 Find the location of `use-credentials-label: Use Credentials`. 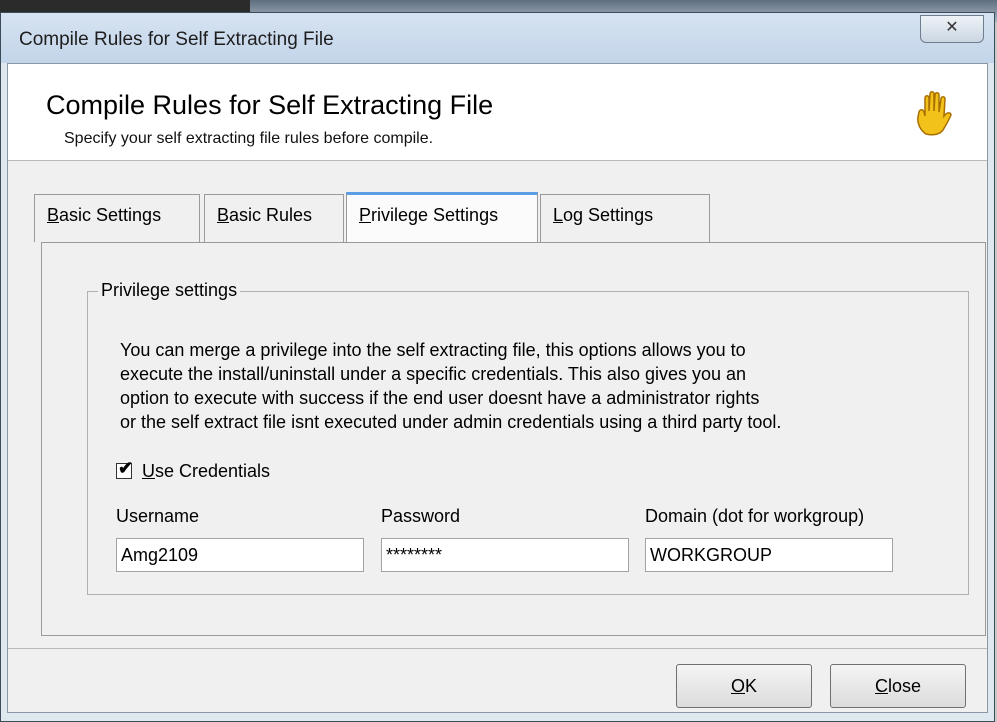

use-credentials-label: Use Credentials is located at coordinates (206, 471).